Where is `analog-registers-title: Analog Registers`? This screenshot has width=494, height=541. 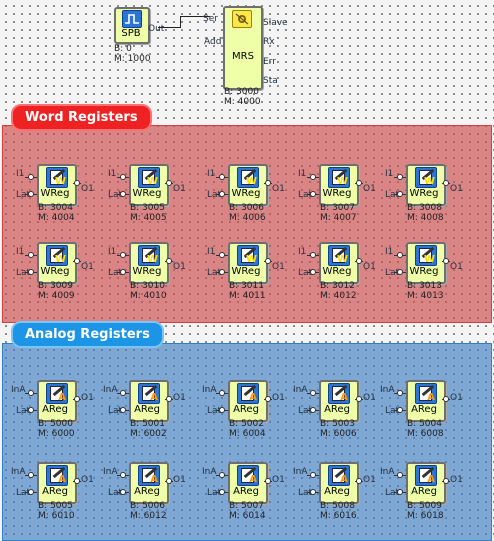
analog-registers-title: Analog Registers is located at coordinates (87, 334).